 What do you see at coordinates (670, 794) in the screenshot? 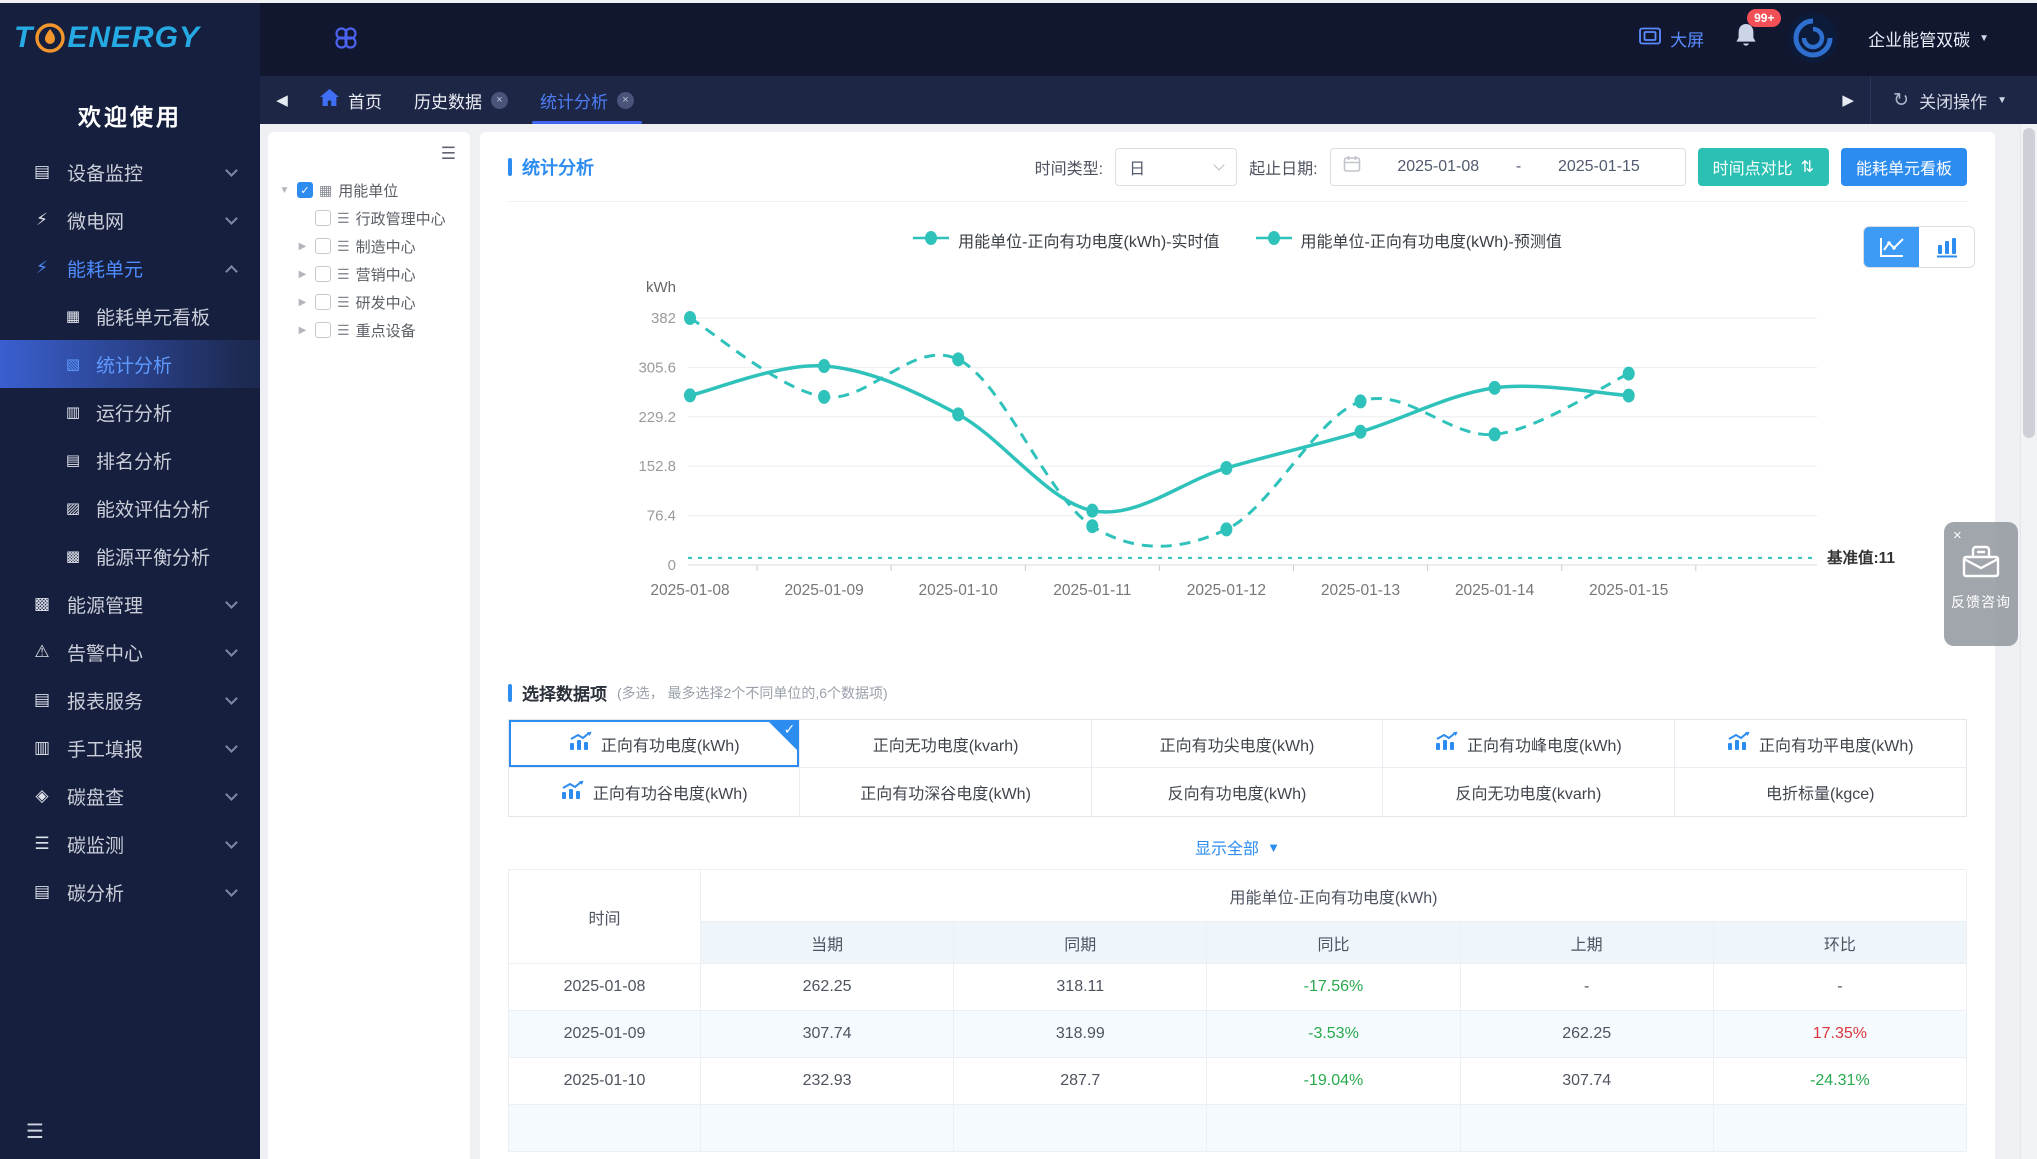
I see `data-item-label: 正向有功谷电度(kWh)` at bounding box center [670, 794].